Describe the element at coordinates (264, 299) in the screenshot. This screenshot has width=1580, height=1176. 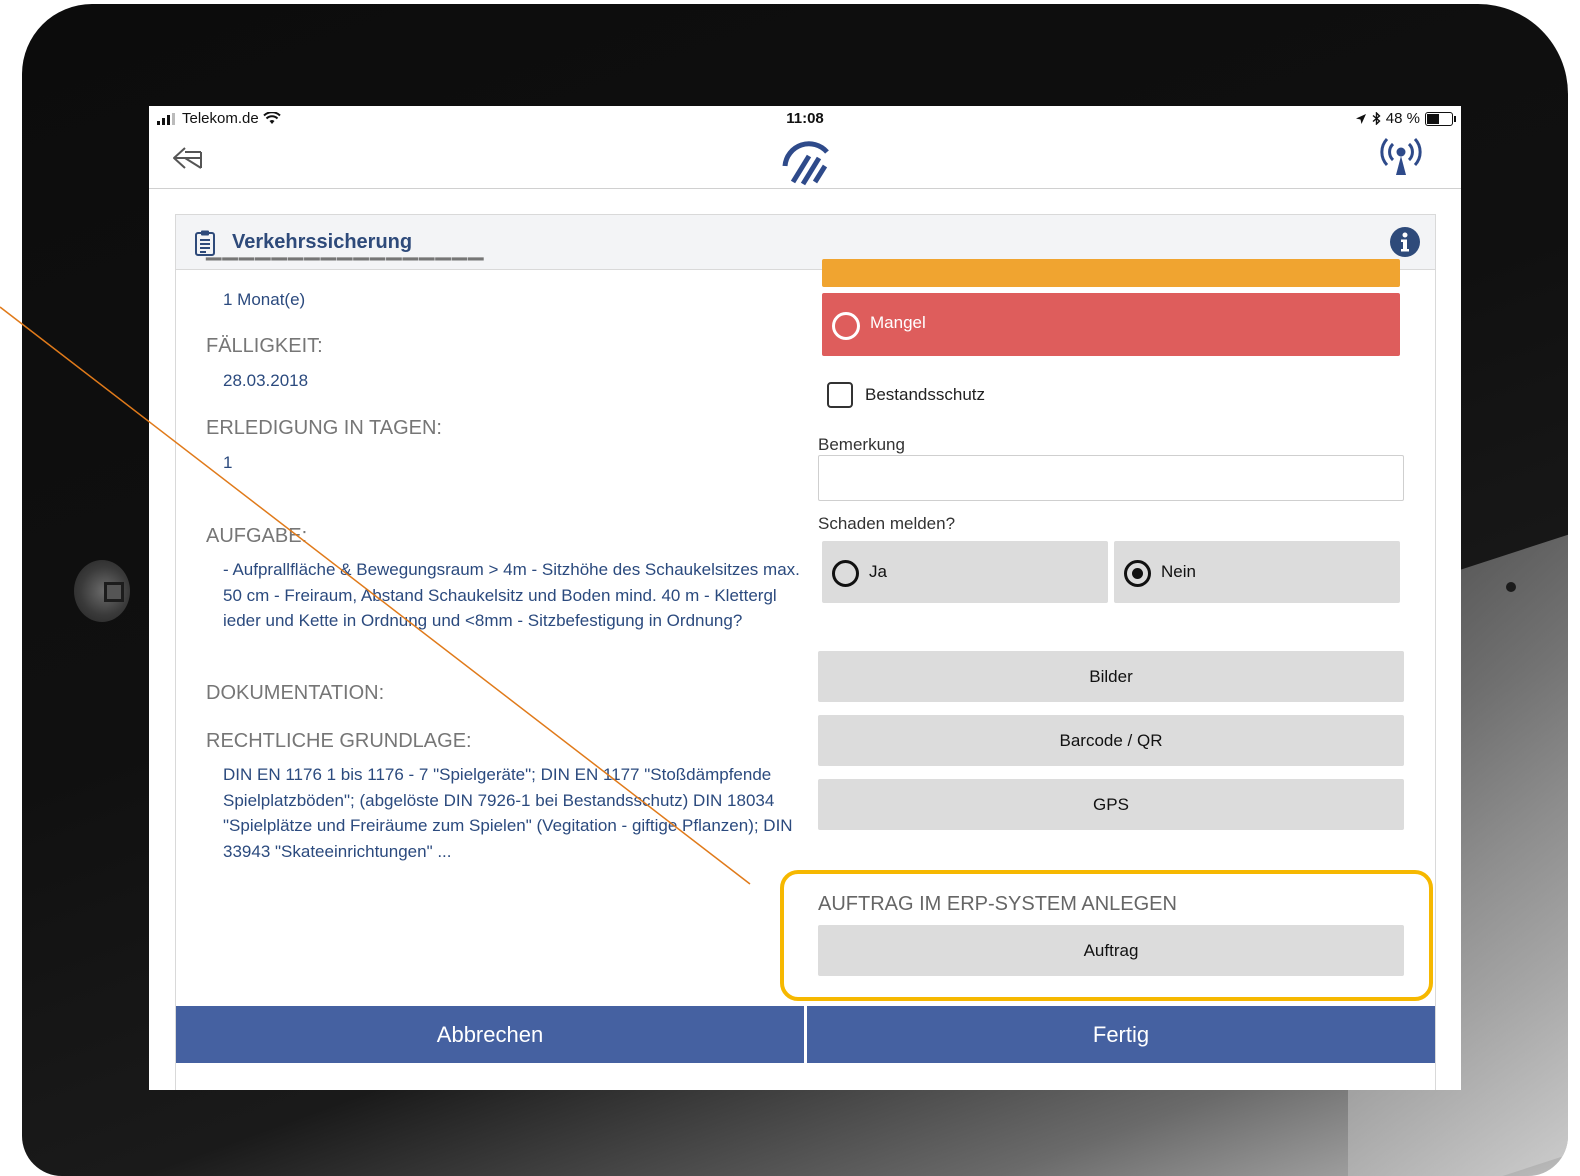
I see `interval-value: 1 Monat(e)` at that location.